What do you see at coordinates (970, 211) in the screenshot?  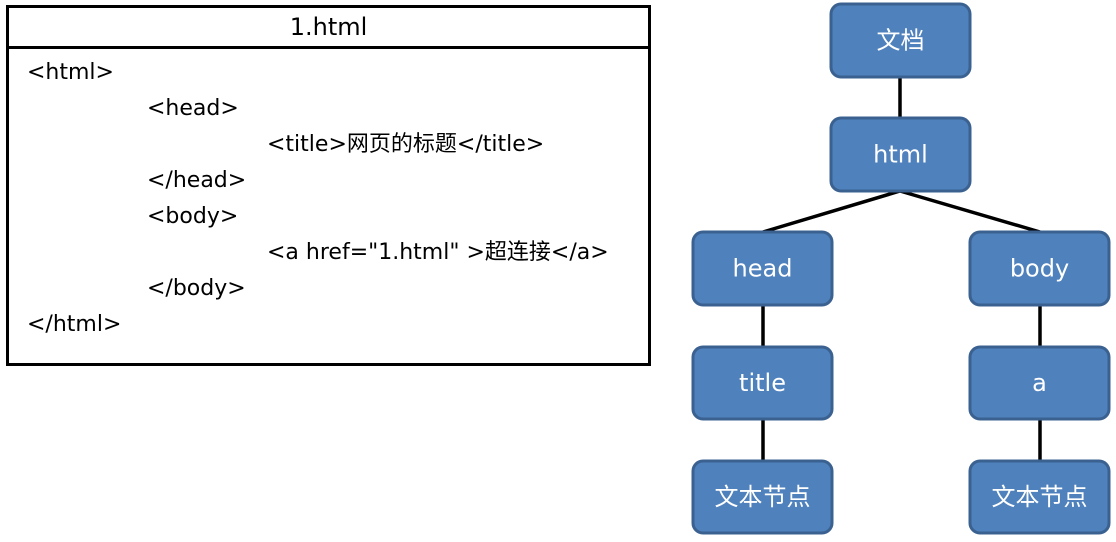 I see `edge-html-body` at bounding box center [970, 211].